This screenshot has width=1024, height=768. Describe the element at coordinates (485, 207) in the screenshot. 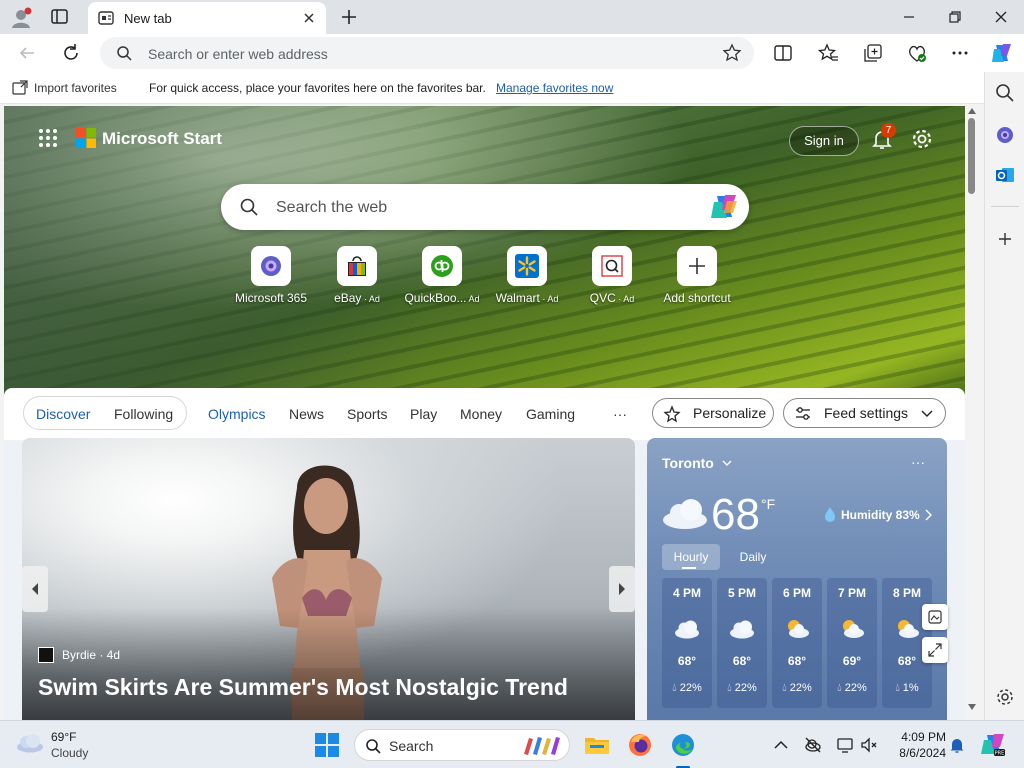

I see `web-search-box: Search the web` at that location.